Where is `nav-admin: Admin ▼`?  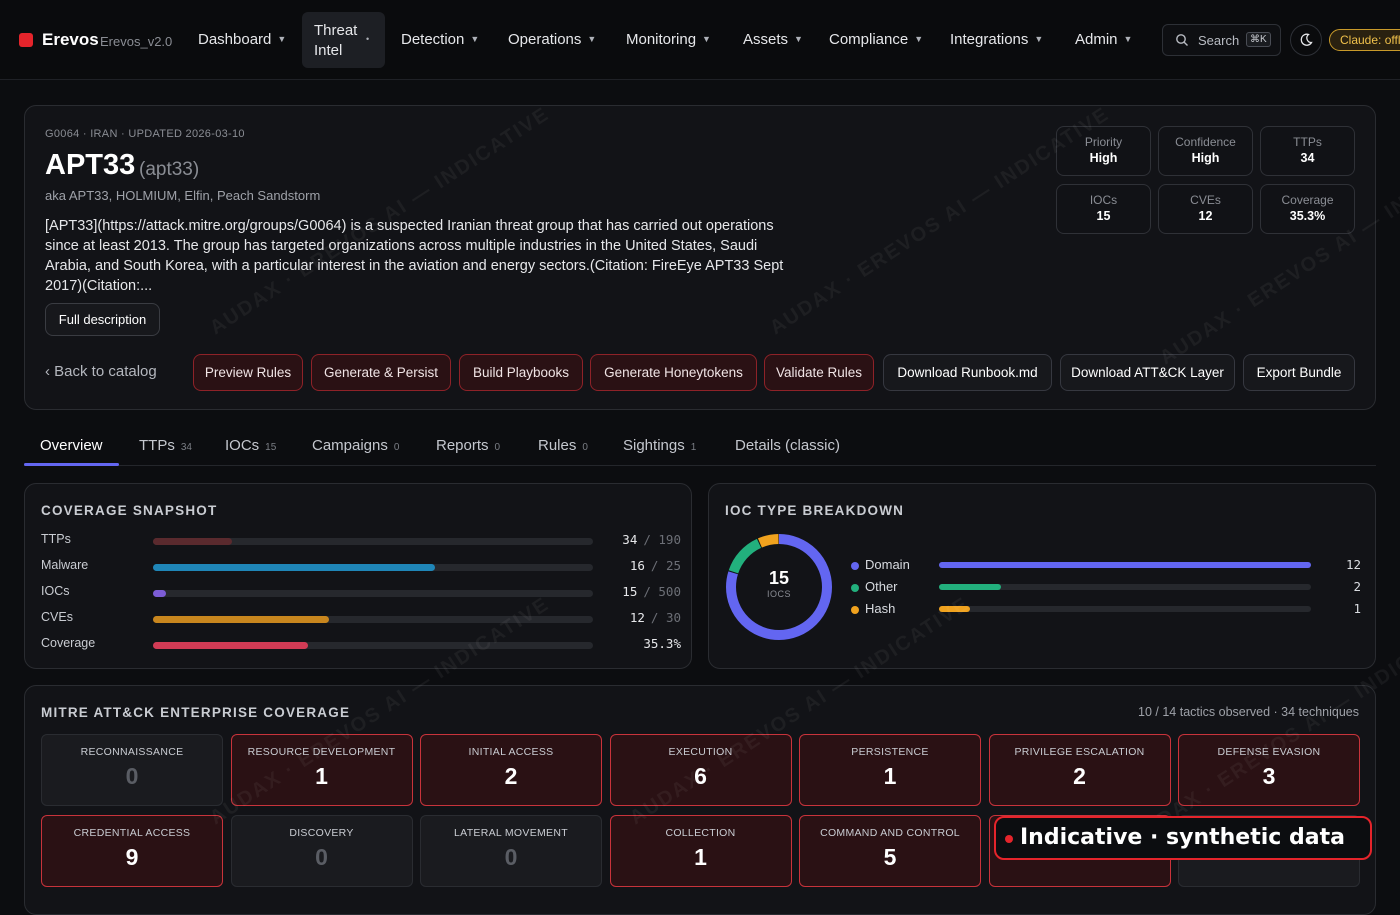
nav-admin: Admin ▼ is located at coordinates (1103, 39).